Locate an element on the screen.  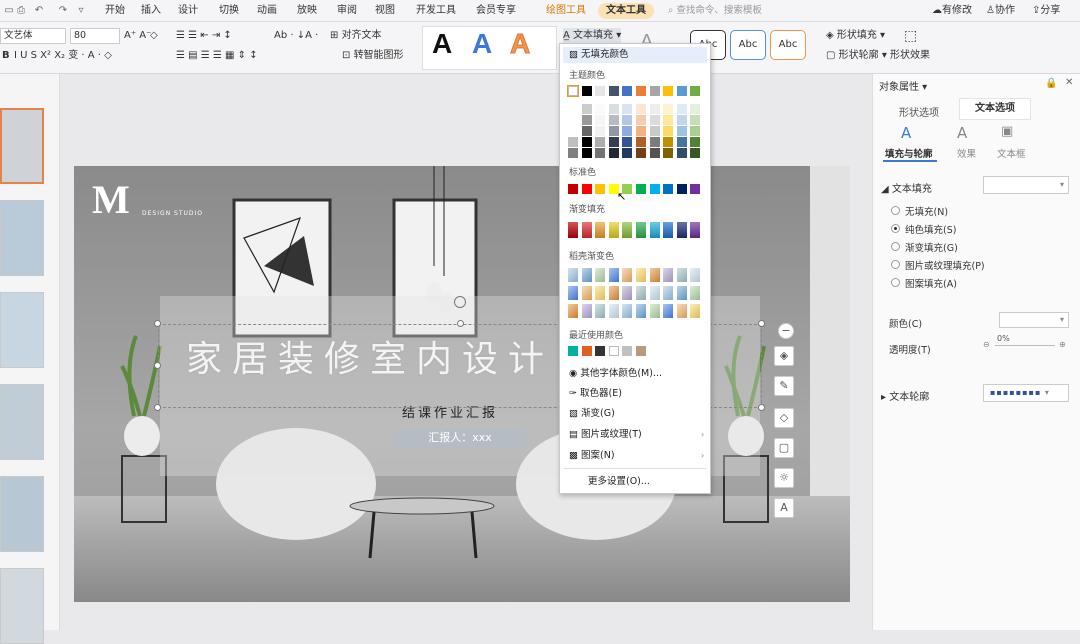
outline-icon: ▢ is located at coordinates (784, 448).